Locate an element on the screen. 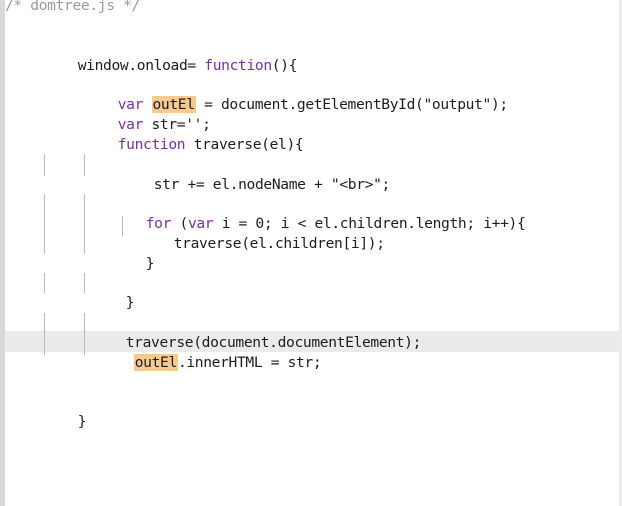 This screenshot has height=506, width=622. code-line-traverse-function: function traverse(el){ is located at coordinates (194, 134).